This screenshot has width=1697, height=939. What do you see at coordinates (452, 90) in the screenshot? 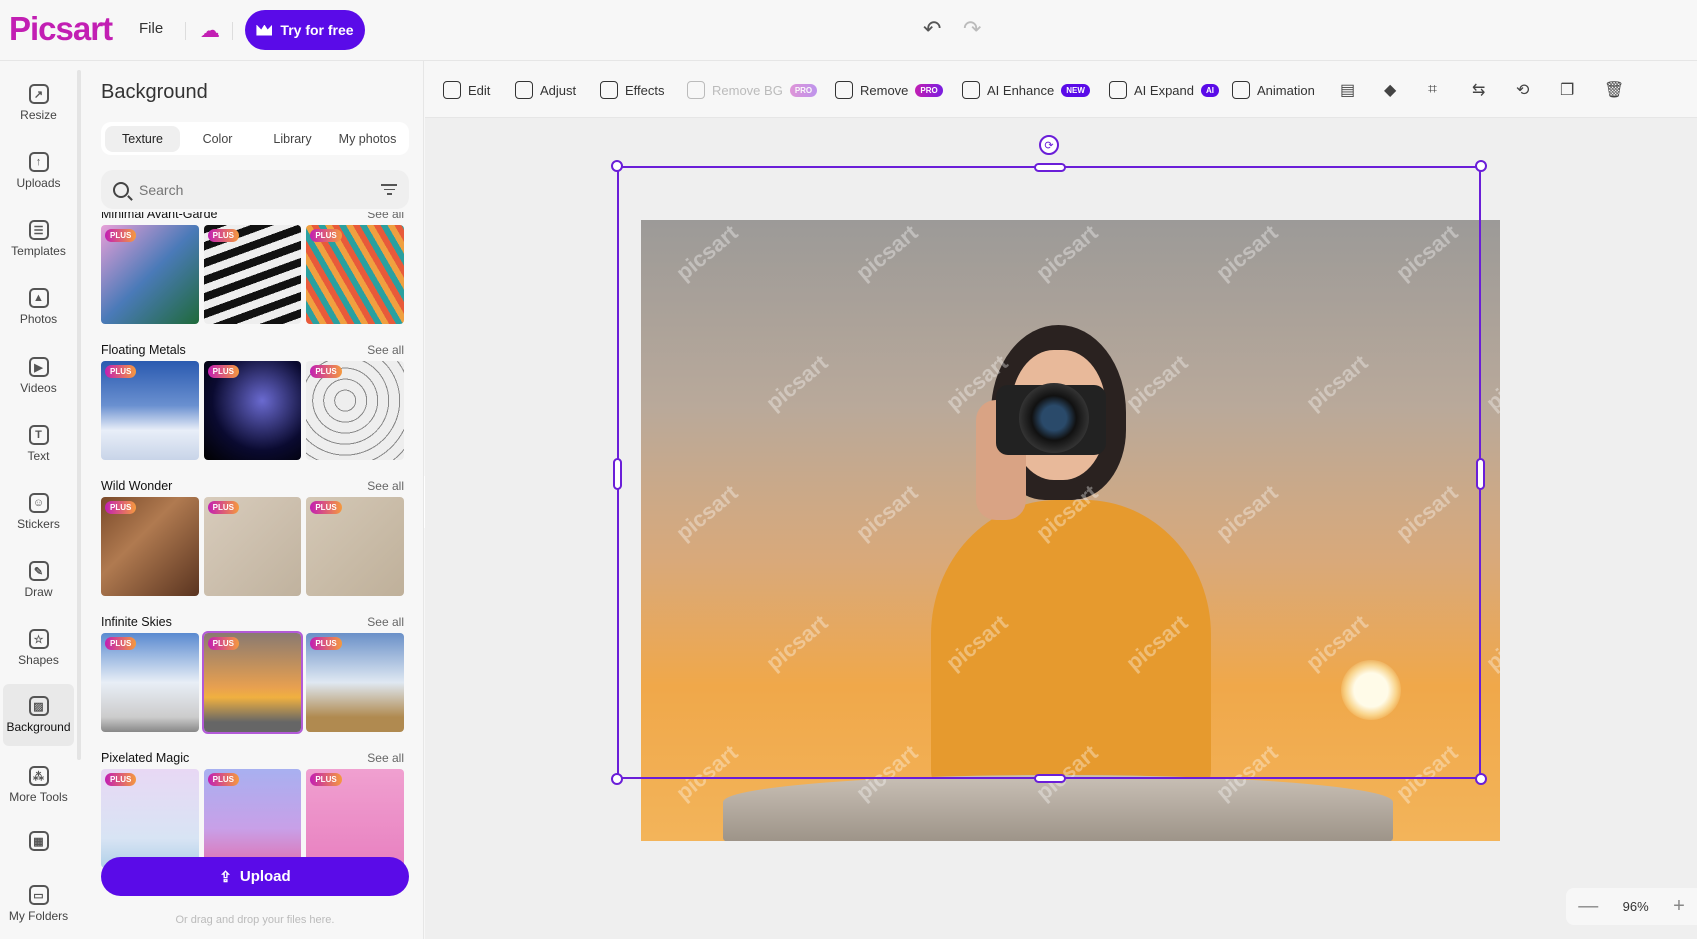
I see `edit-icon` at bounding box center [452, 90].